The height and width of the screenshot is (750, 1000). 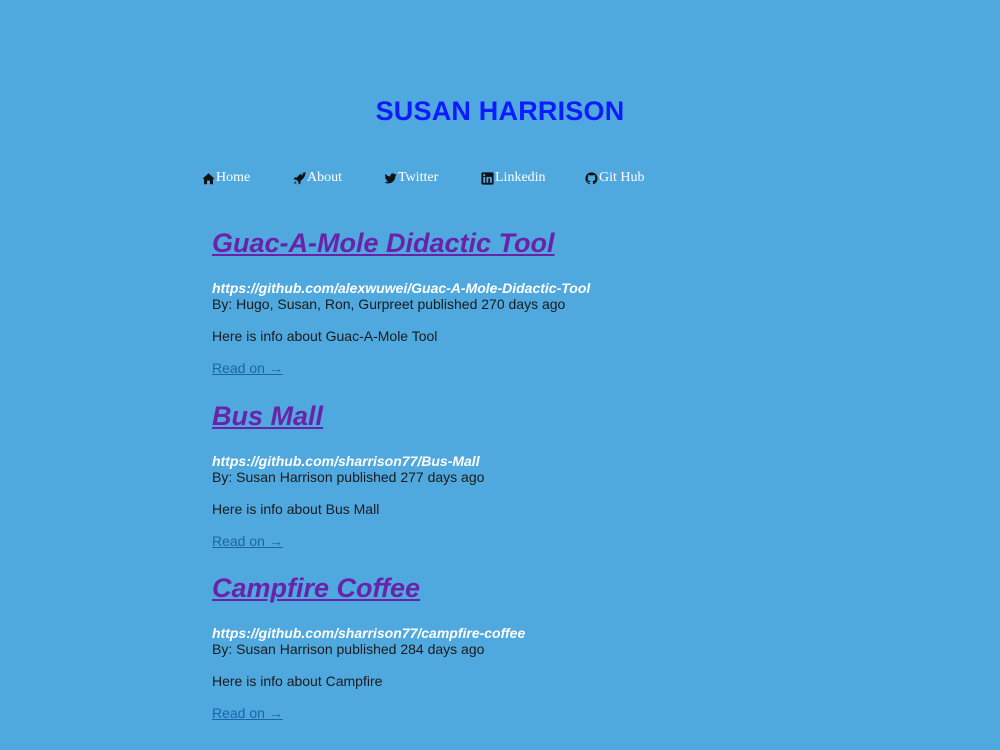 I want to click on github-icon, so click(x=592, y=178).